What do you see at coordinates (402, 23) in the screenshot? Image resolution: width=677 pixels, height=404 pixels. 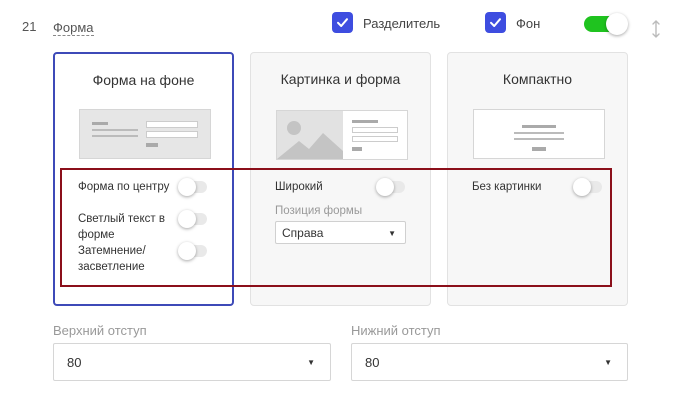 I see `separator-label: Разделитель` at bounding box center [402, 23].